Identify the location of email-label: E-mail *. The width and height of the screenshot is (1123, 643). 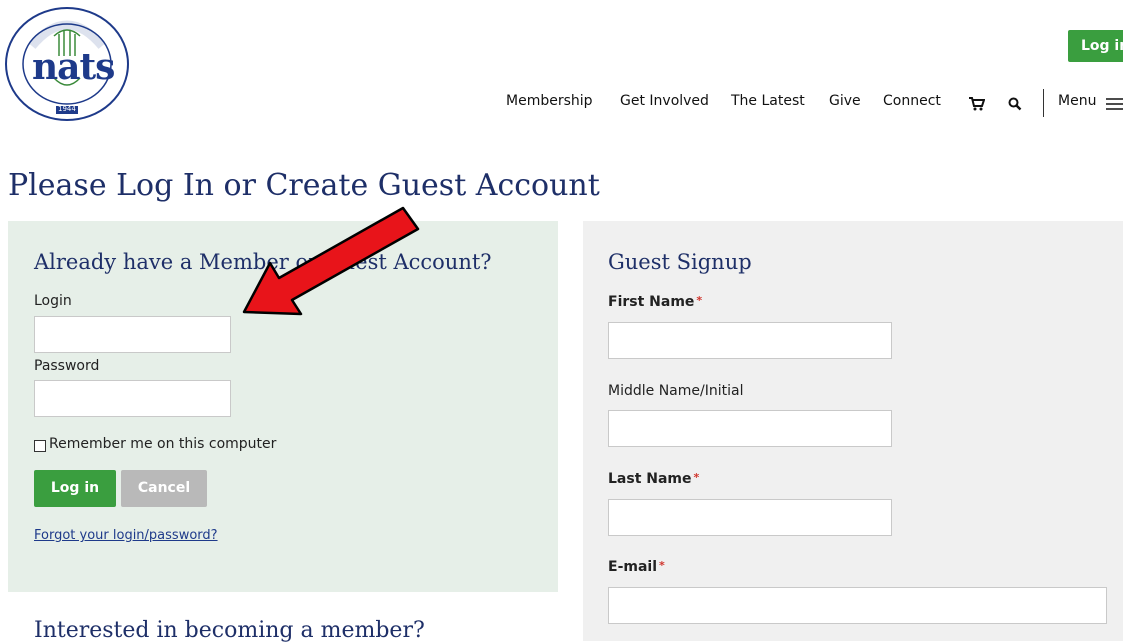
(636, 567).